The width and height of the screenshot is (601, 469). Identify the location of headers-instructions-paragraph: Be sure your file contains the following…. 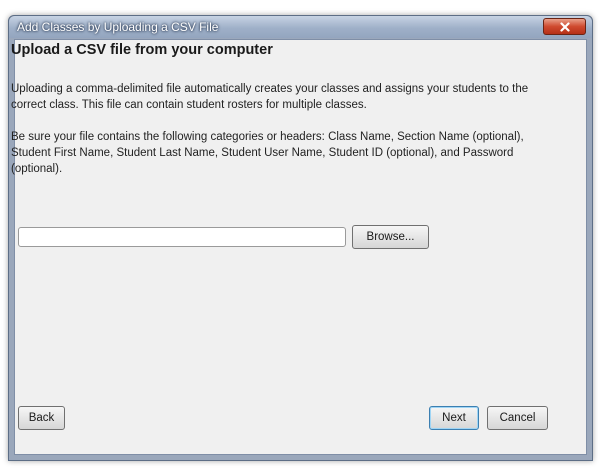
(267, 153).